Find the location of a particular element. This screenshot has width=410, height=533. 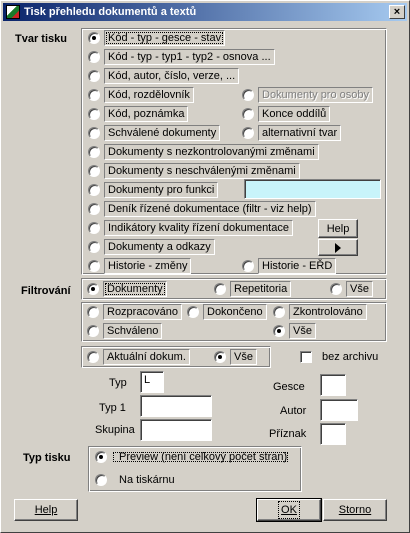

radio-historie-erd: Historie - EŘD is located at coordinates (289, 266).